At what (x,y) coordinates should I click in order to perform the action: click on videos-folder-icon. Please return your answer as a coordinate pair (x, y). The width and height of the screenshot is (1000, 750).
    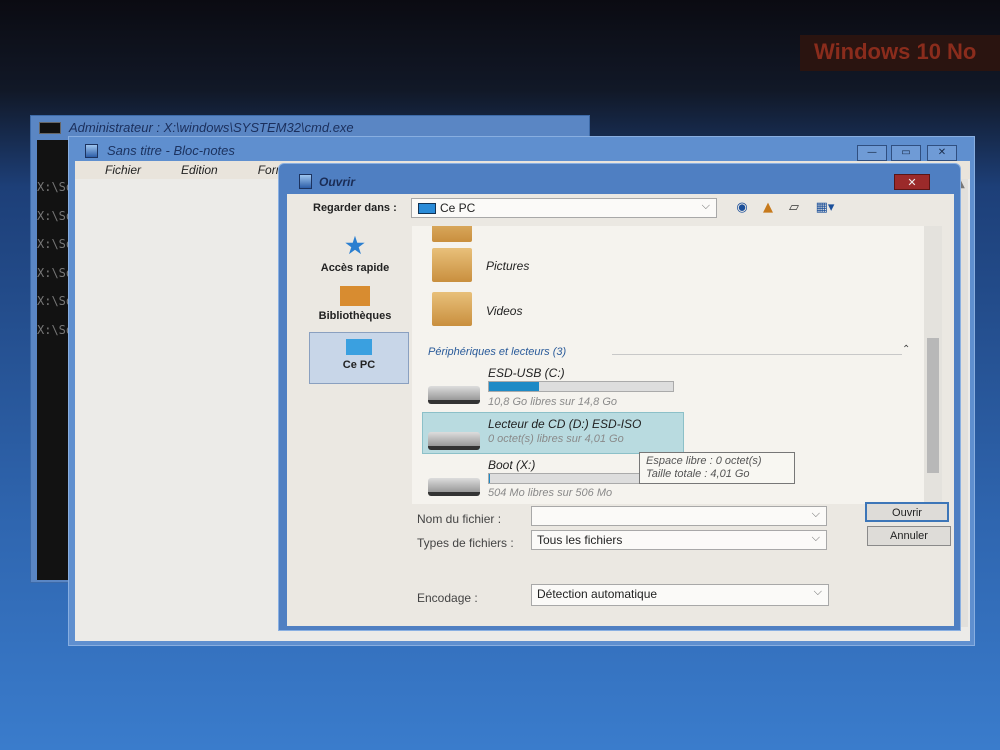
    Looking at the image, I should click on (452, 309).